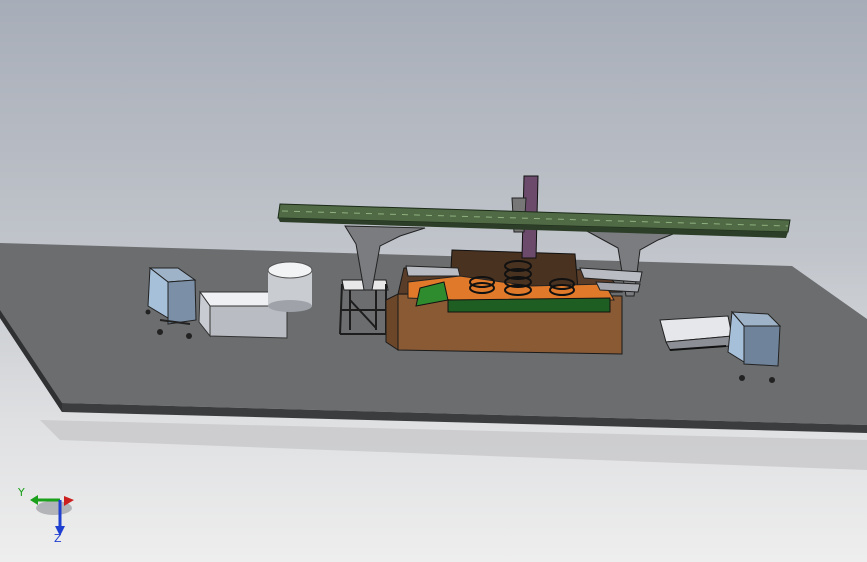  What do you see at coordinates (34, 500) in the screenshot?
I see `y-axis-head` at bounding box center [34, 500].